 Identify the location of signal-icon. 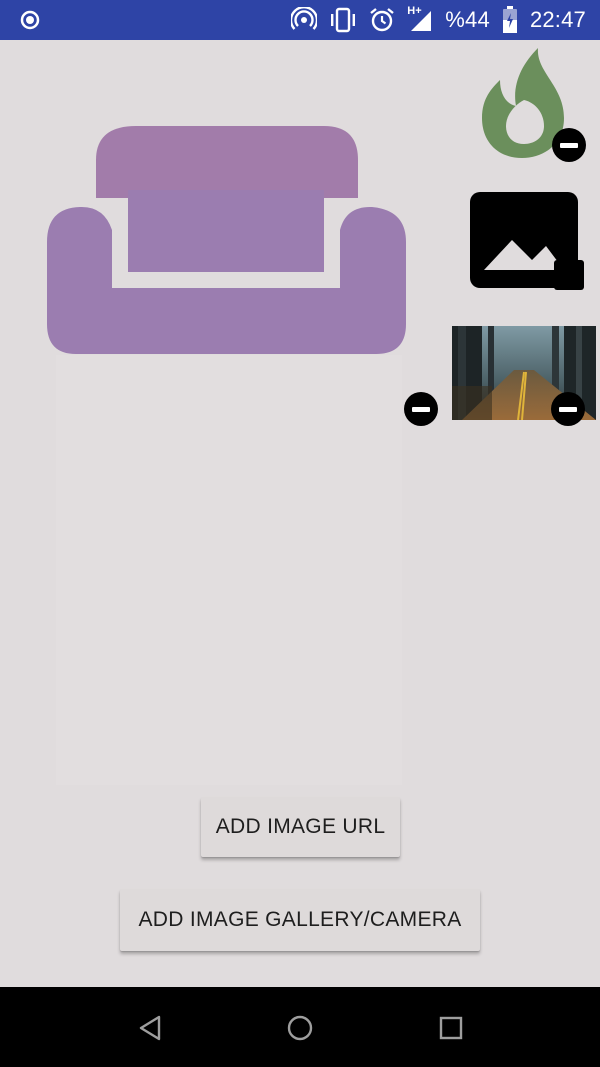
(421, 21).